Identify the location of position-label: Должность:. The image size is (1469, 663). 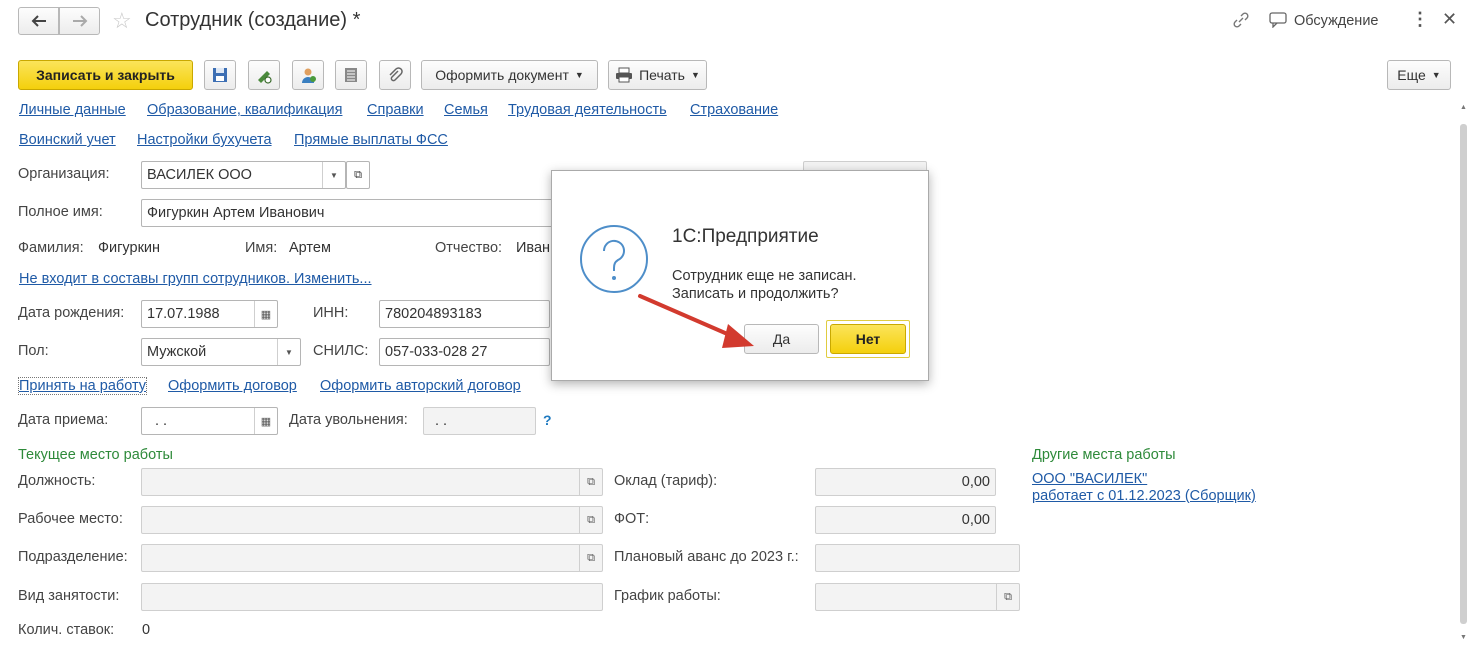
(57, 481).